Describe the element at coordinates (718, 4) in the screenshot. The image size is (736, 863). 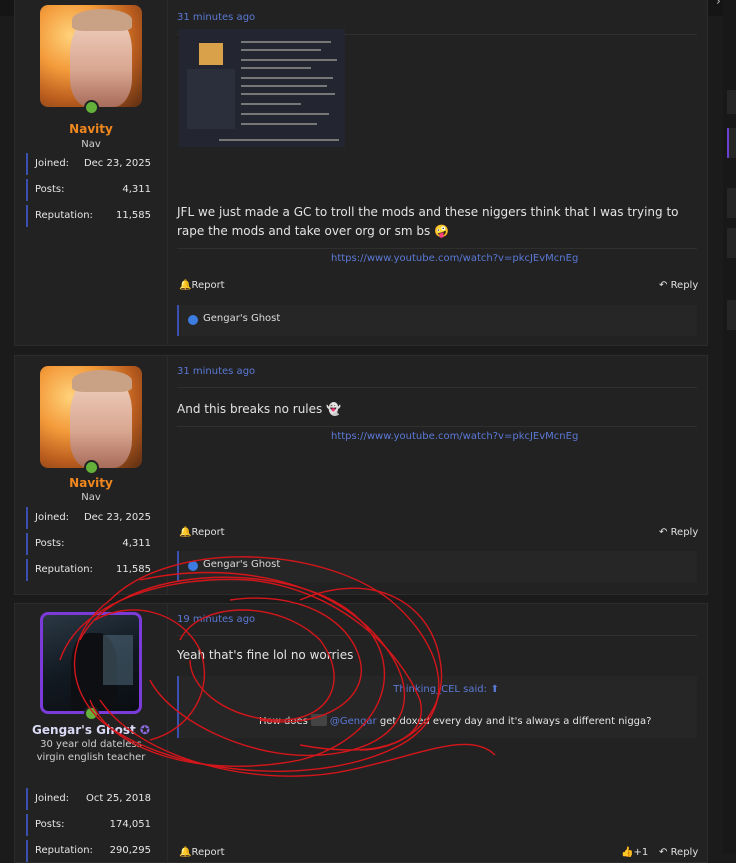
I see `chevron-right-icon: ›` at that location.